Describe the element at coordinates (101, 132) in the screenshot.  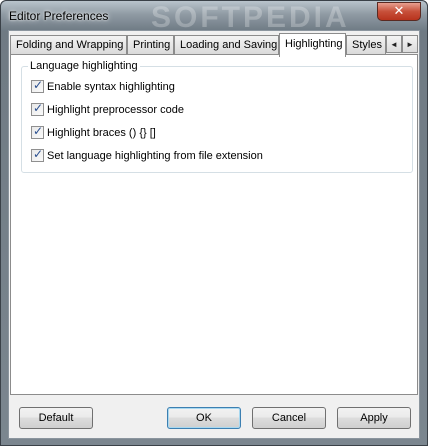
I see `checkbox-label: Highlight braces () {} []` at that location.